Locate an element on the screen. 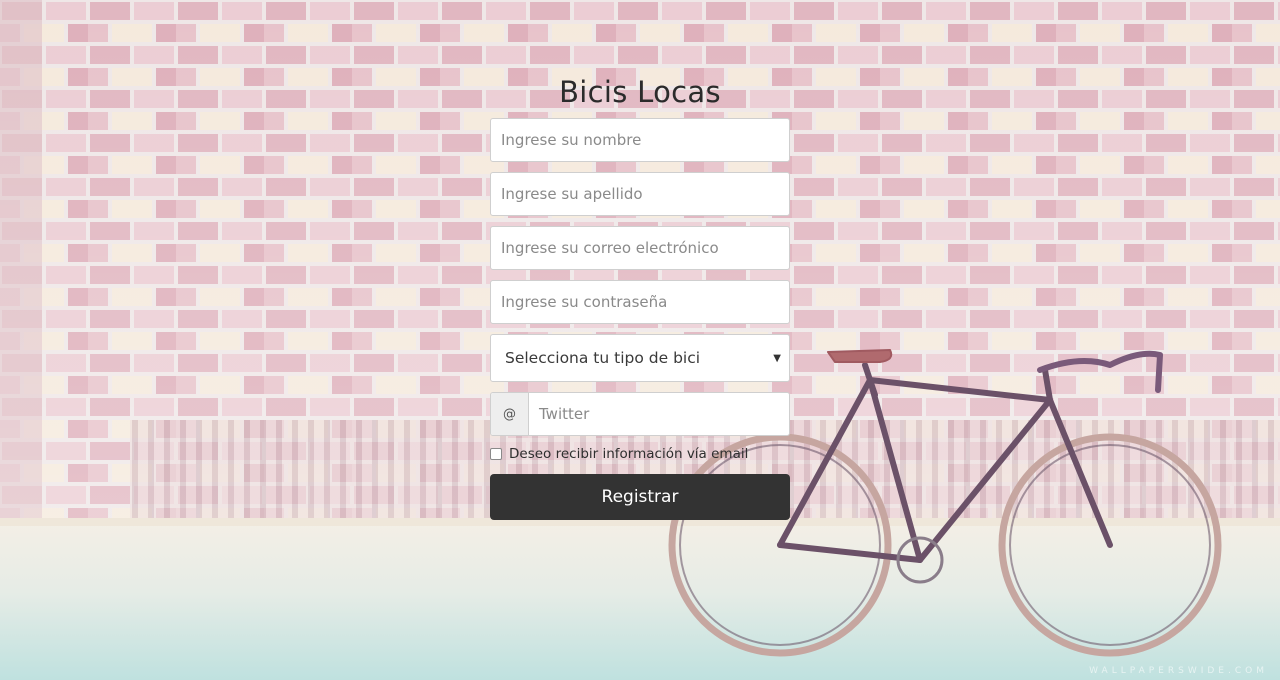 Image resolution: width=1280 pixels, height=680 pixels. page-title: Bicis Locas is located at coordinates (640, 92).